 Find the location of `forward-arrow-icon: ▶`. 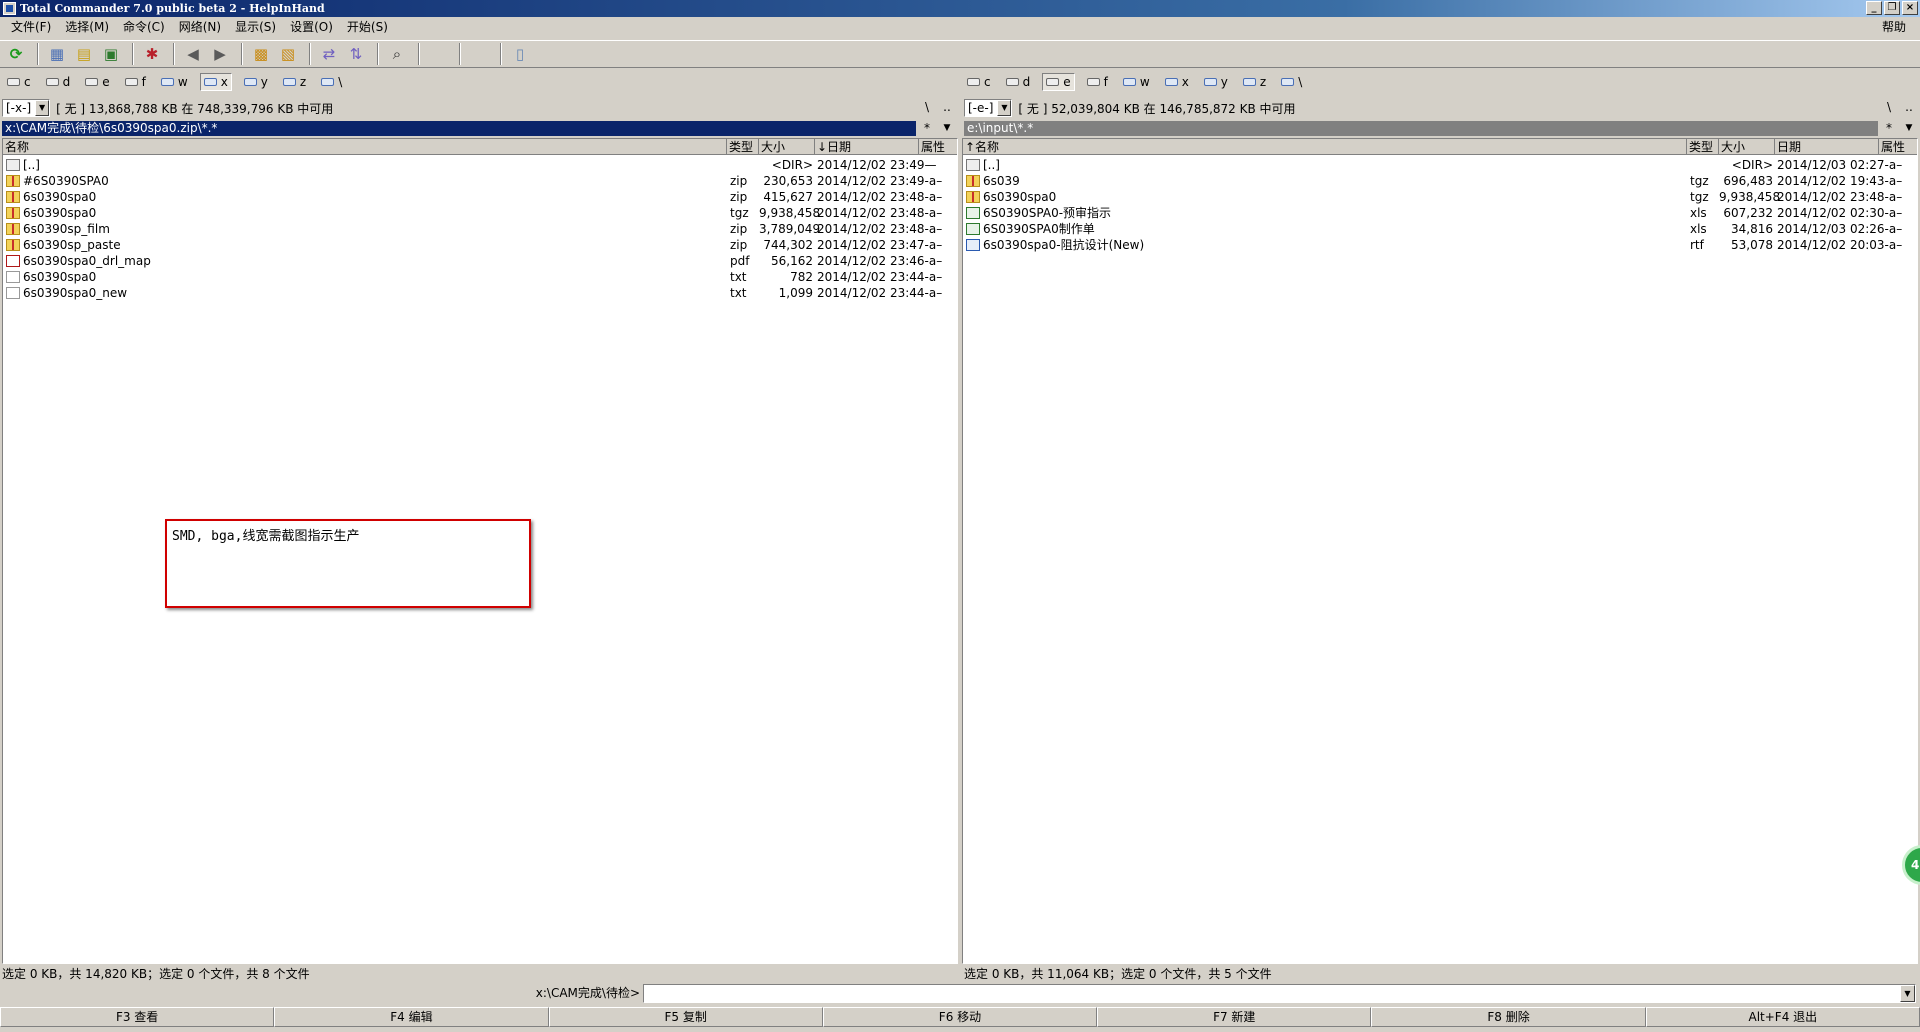

forward-arrow-icon: ▶ is located at coordinates (220, 54).